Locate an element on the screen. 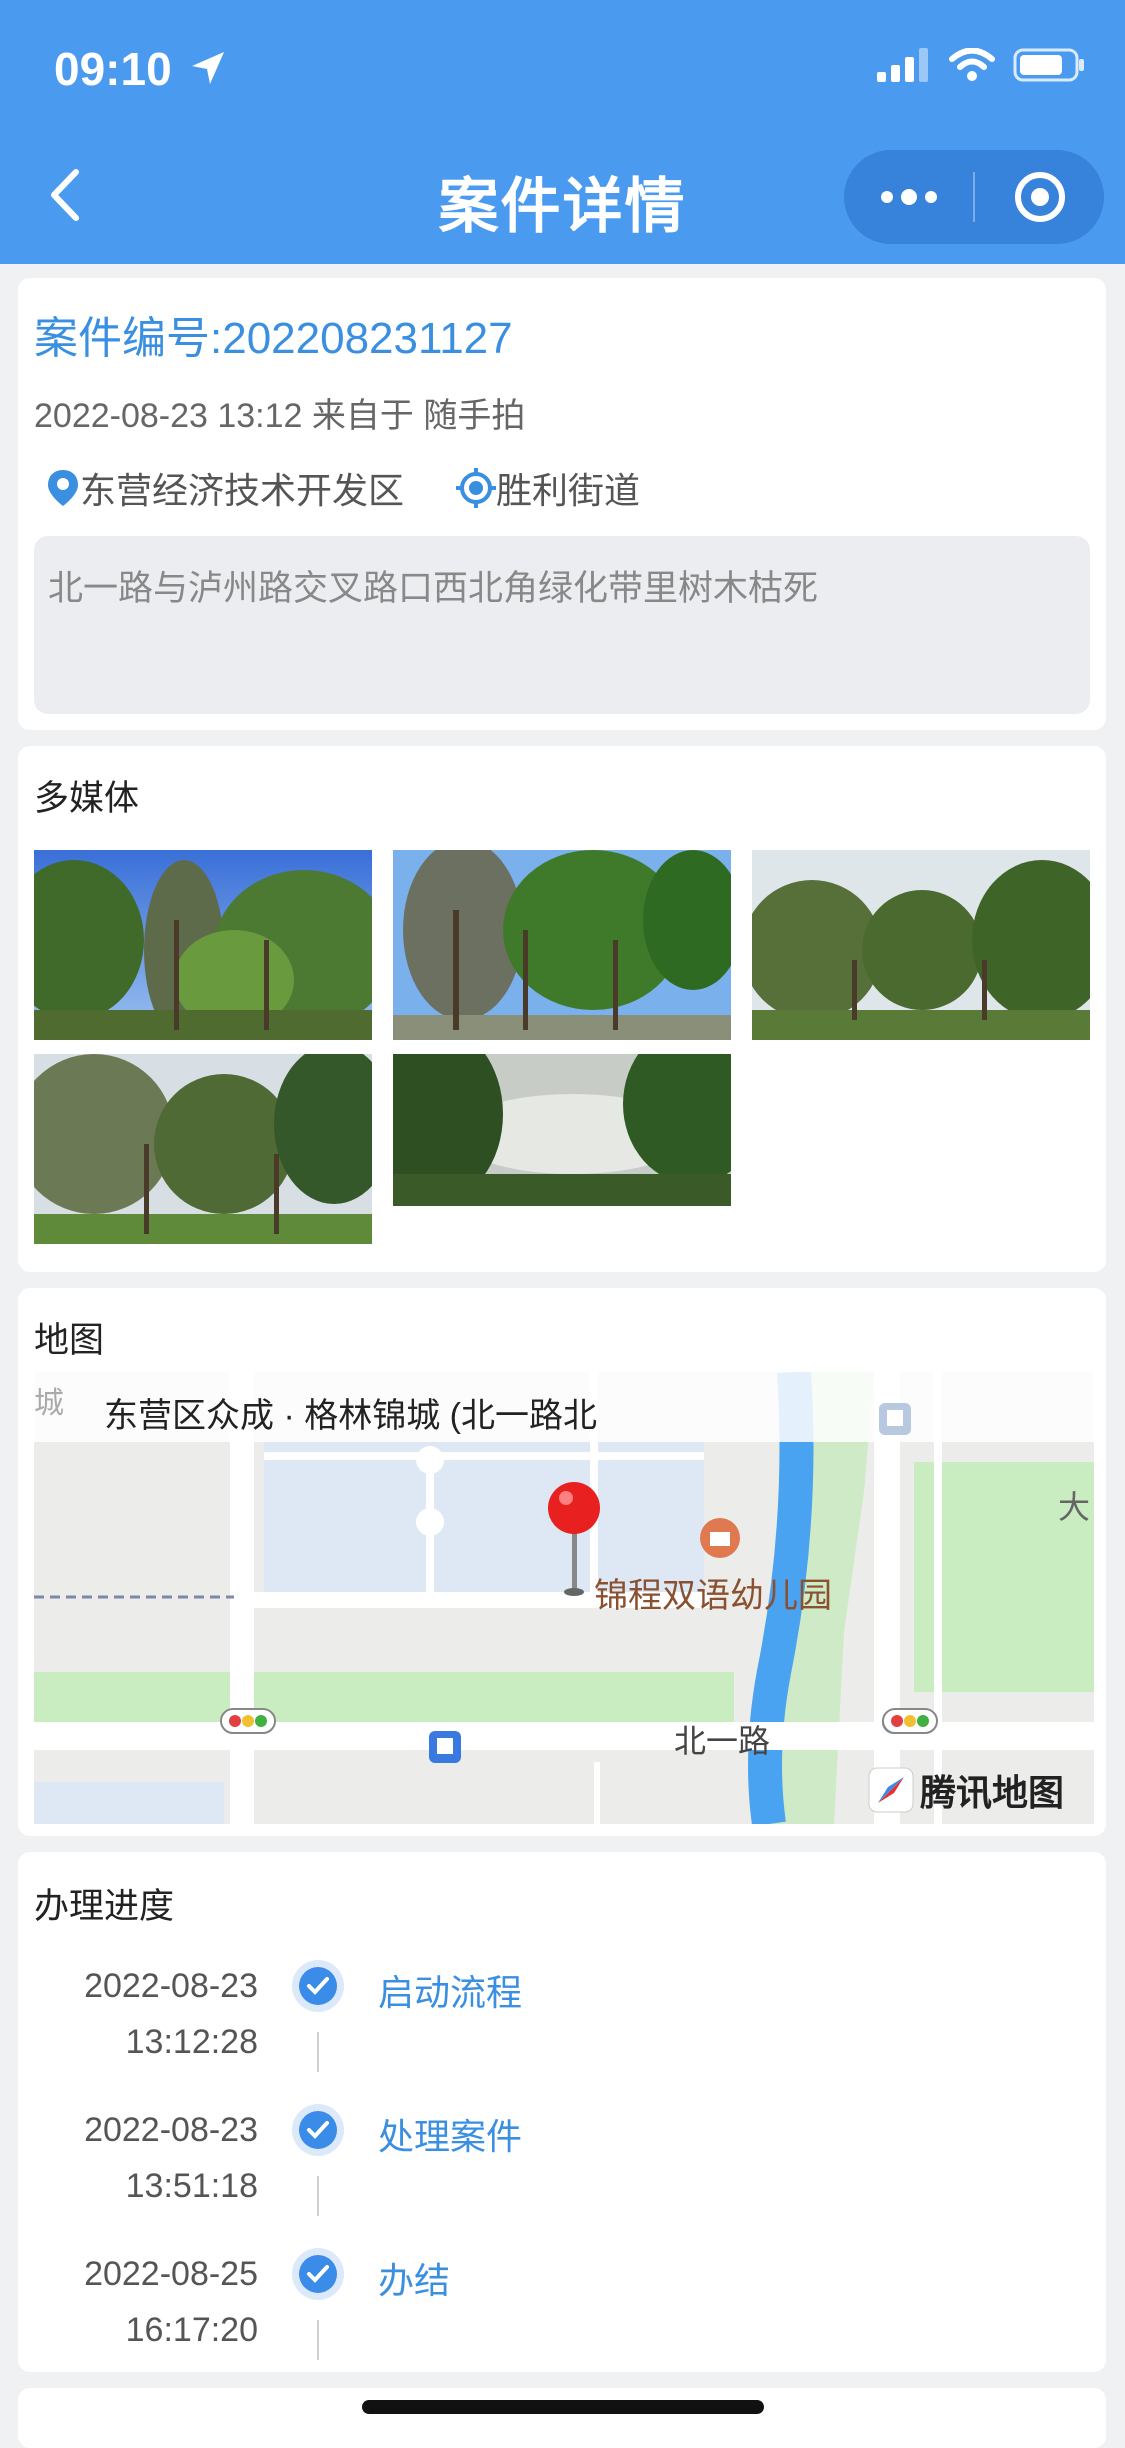  timeline-date: 2022-08-23 13:12:28 is located at coordinates (171, 2014).